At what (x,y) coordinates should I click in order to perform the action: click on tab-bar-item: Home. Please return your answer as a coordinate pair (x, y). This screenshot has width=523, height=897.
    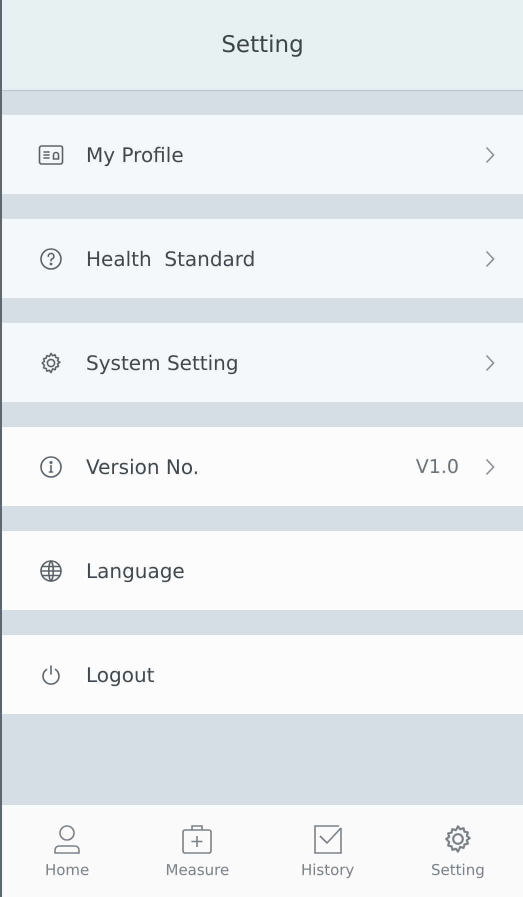
    Looking at the image, I should click on (67, 851).